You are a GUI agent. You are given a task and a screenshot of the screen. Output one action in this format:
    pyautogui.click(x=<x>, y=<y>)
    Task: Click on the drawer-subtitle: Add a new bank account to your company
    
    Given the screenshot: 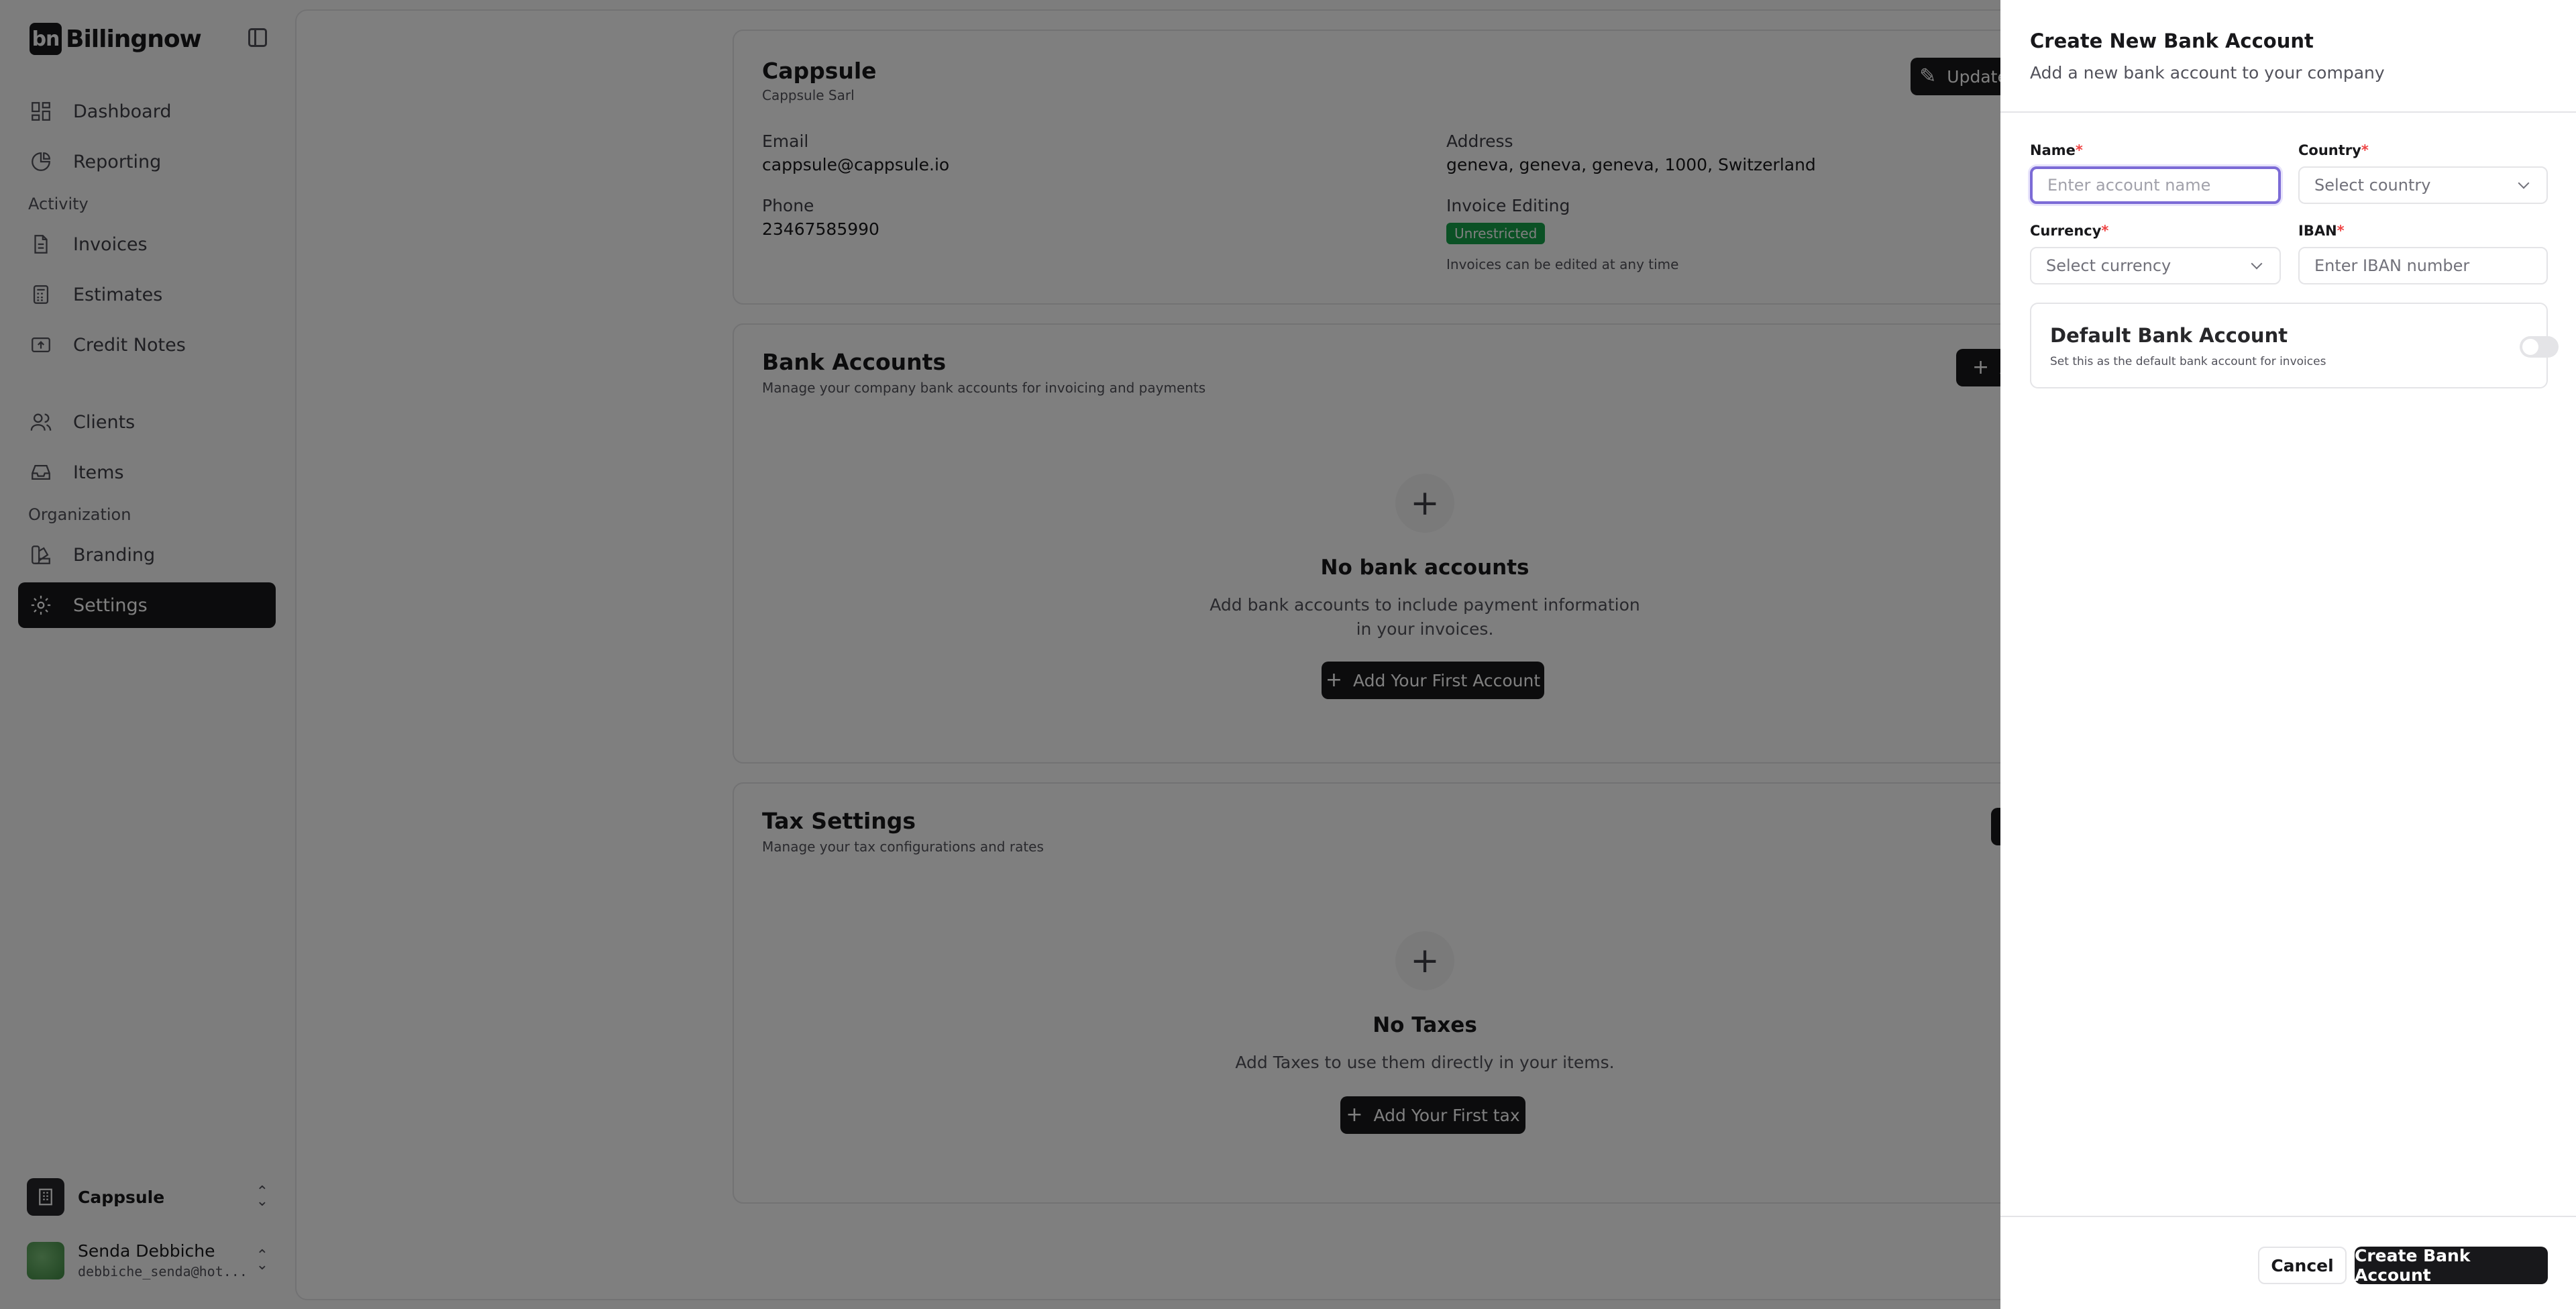 What is the action you would take?
    pyautogui.click(x=2207, y=73)
    